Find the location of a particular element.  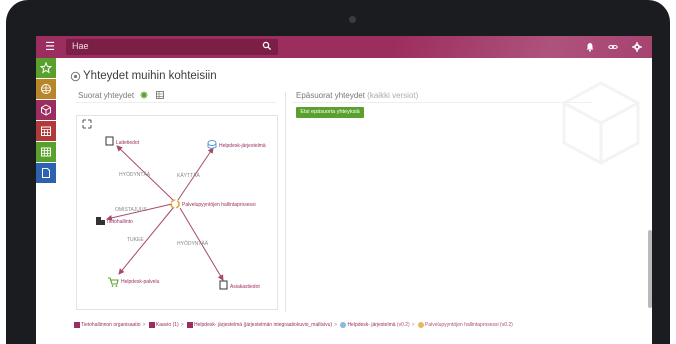

sidebar-item-favorites is located at coordinates (46, 68).